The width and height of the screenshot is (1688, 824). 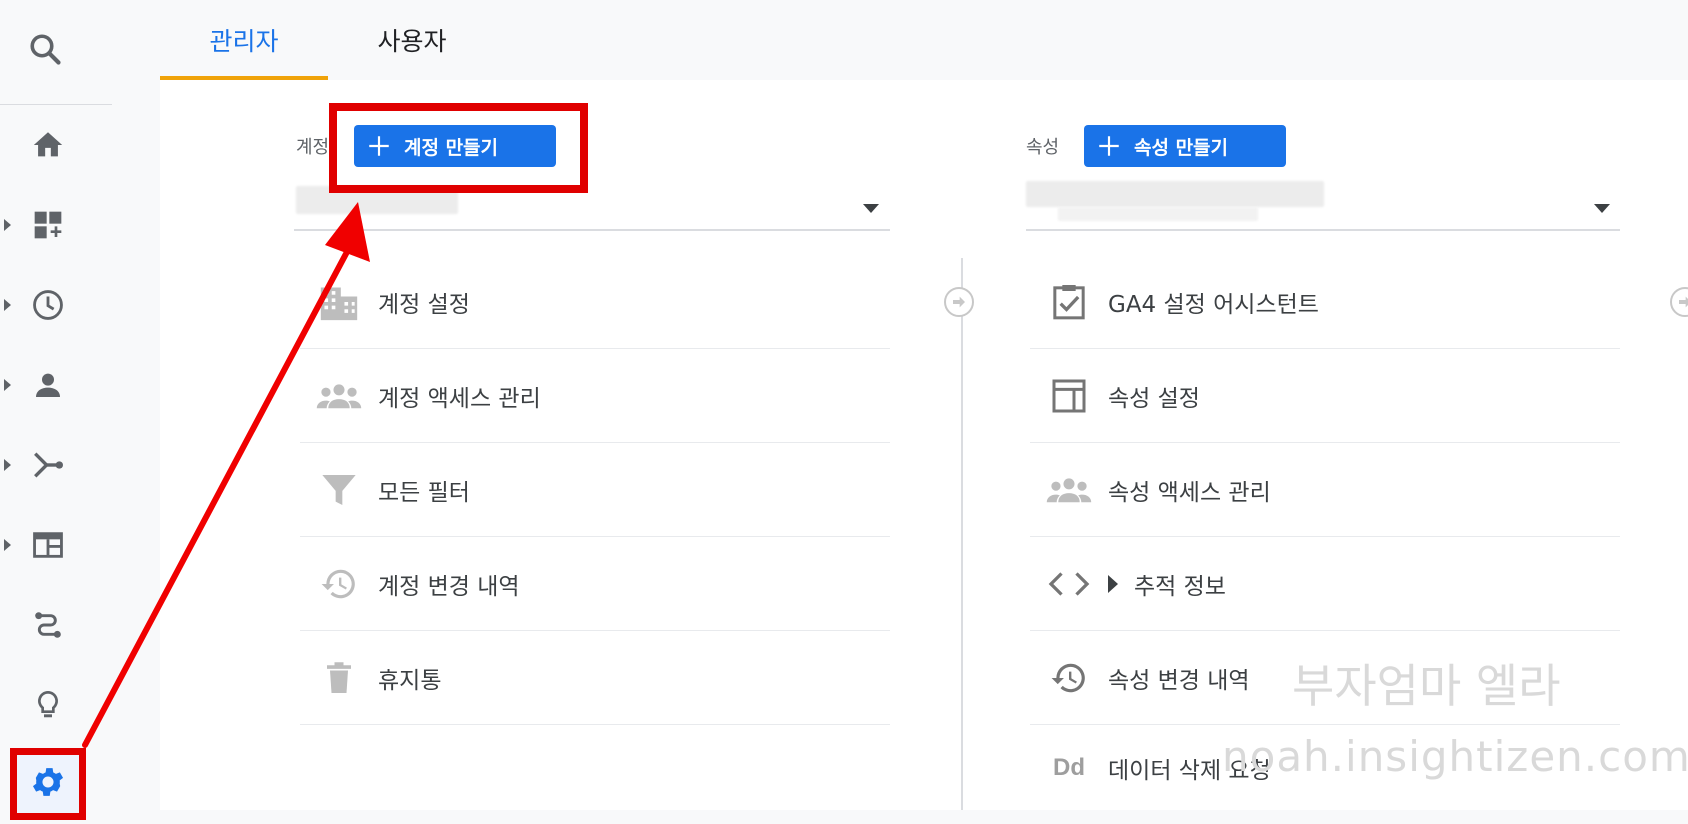 I want to click on left-nav-rail, so click(x=80, y=412).